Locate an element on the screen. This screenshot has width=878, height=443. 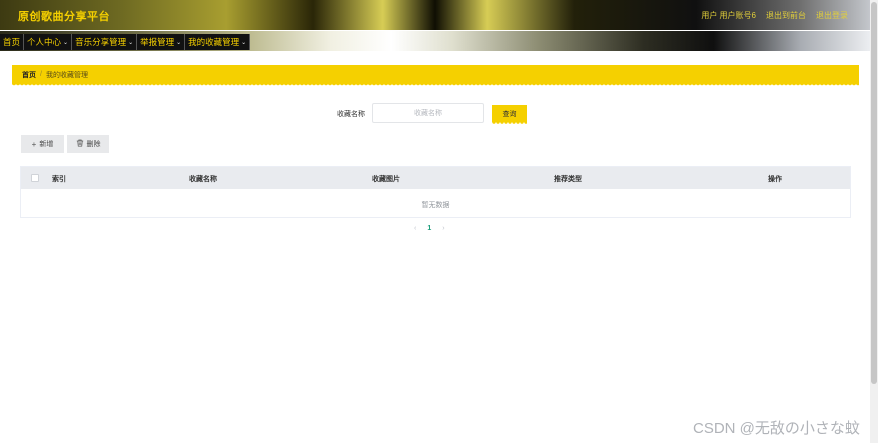
favorites-table: 索引 收藏名称 收藏图片 推荐类型 操作 暂无数据 is located at coordinates (435, 192).